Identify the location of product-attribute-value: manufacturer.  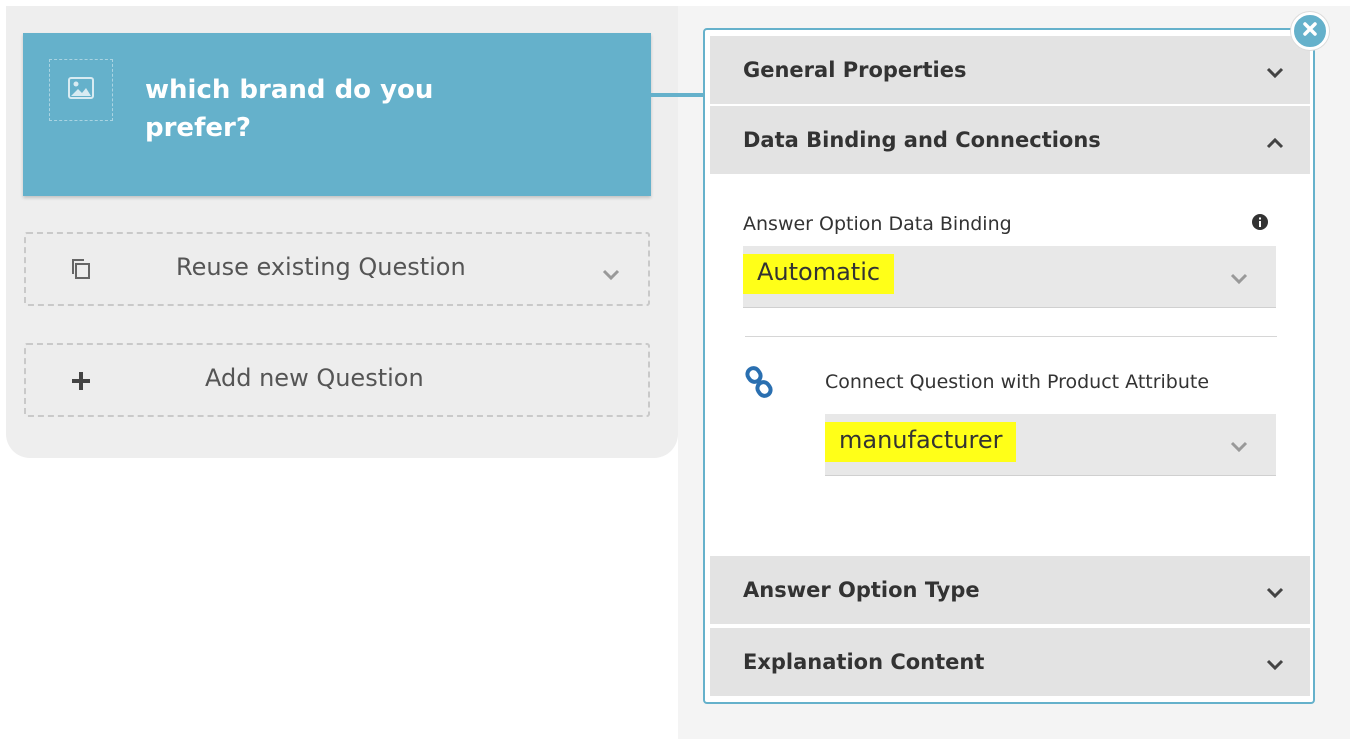
(921, 442).